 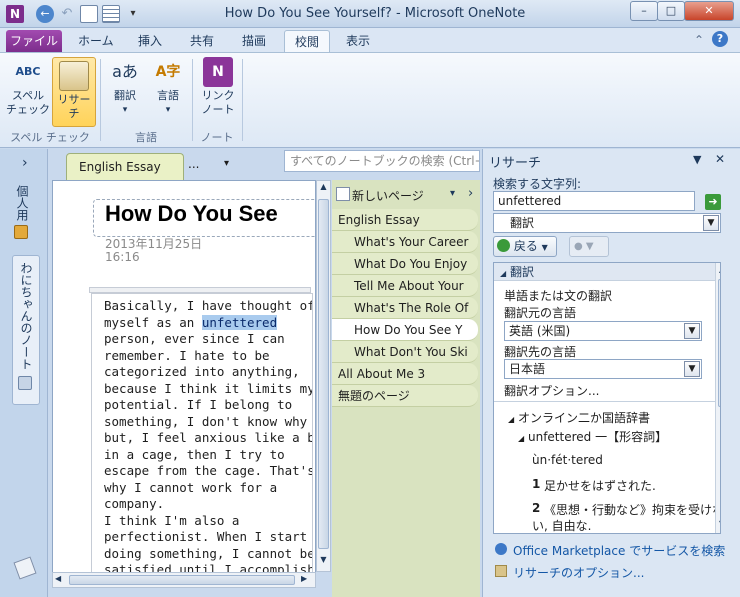 I want to click on close-window-button: ✕, so click(x=709, y=11).